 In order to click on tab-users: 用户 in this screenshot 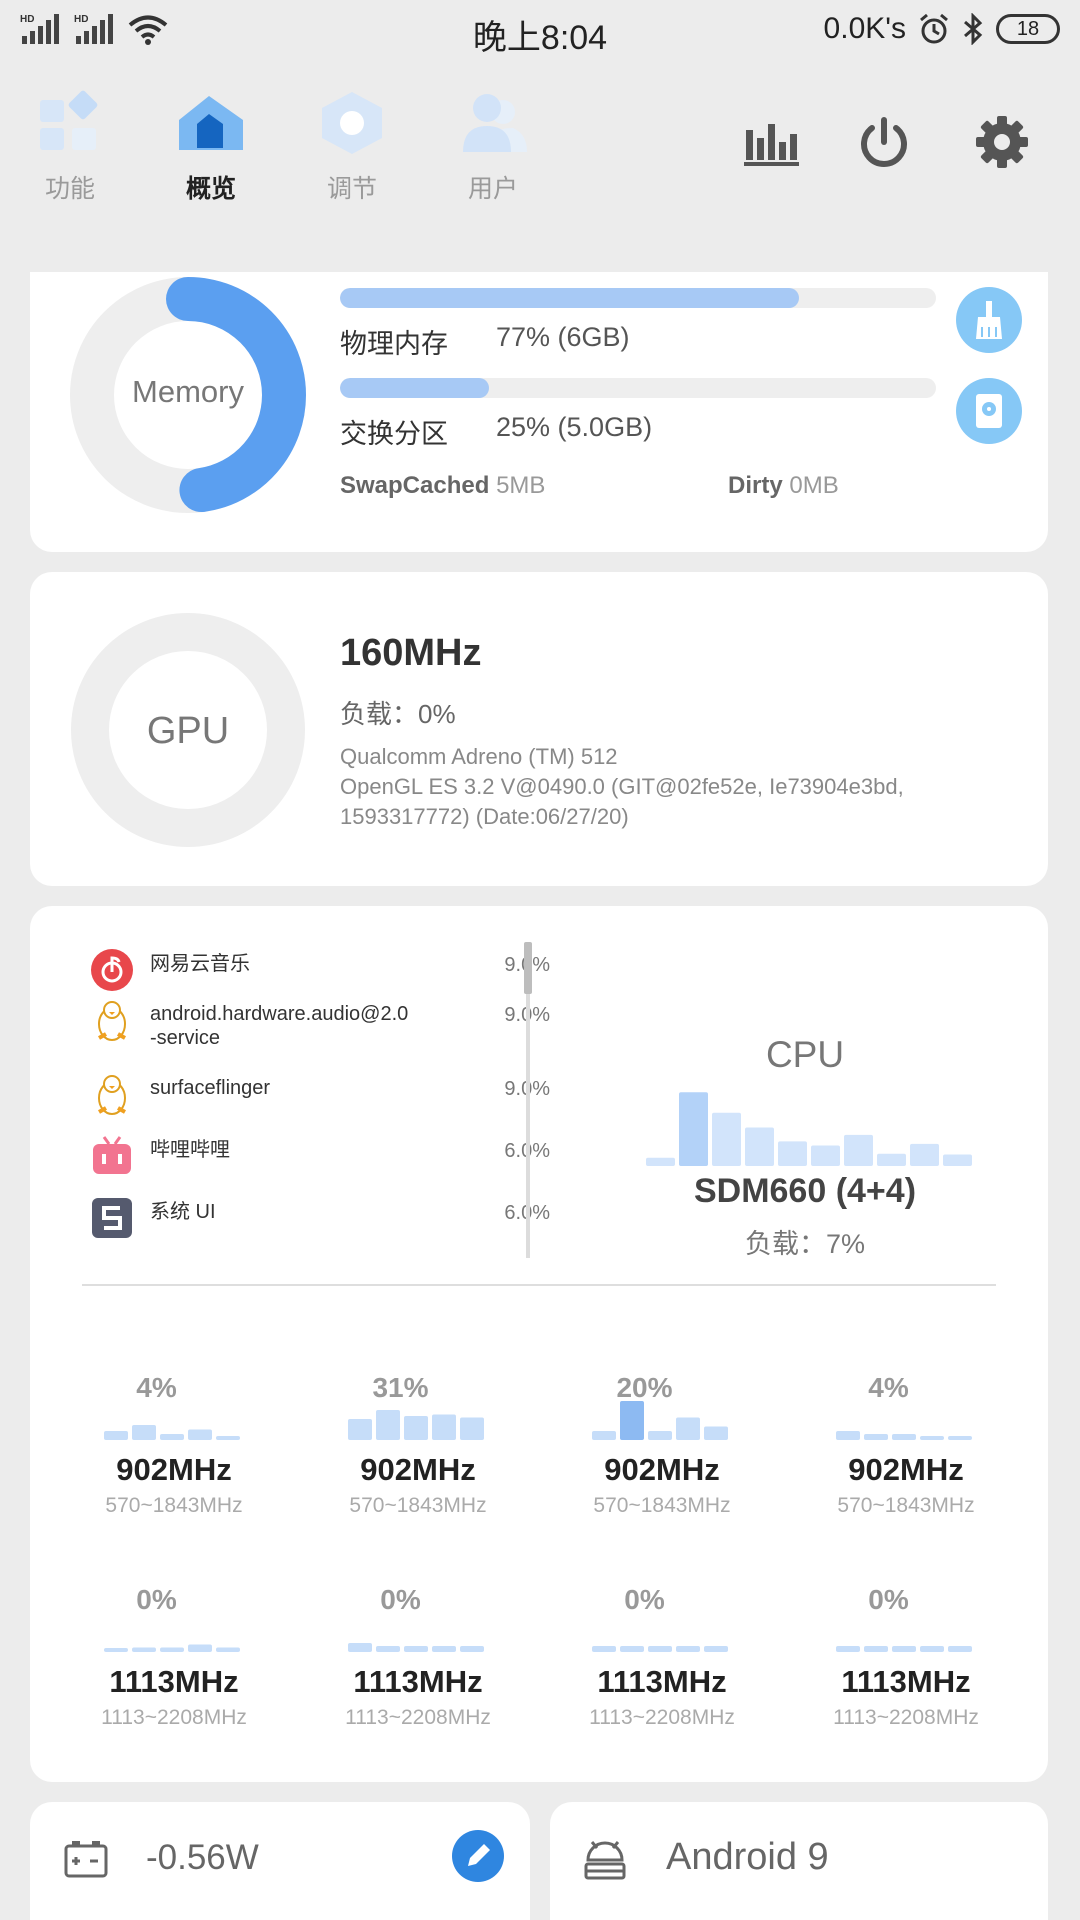, I will do `click(493, 147)`.